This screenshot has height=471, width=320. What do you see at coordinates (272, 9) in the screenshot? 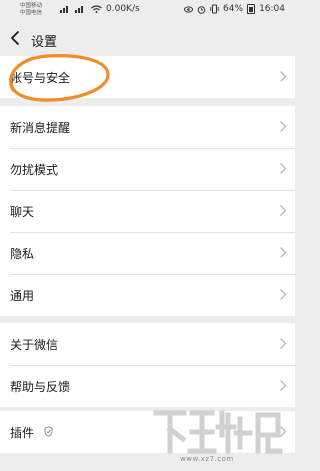
I see `clock: 16:04` at bounding box center [272, 9].